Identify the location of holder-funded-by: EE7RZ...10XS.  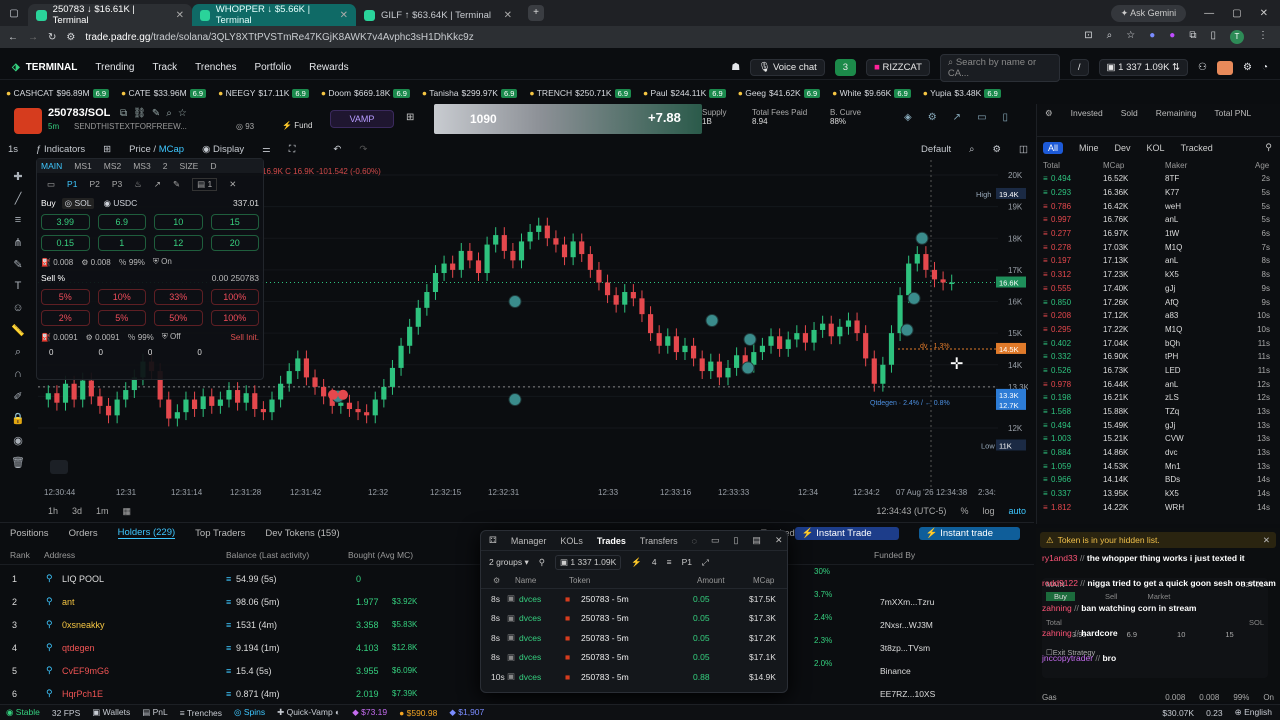
(907, 694).